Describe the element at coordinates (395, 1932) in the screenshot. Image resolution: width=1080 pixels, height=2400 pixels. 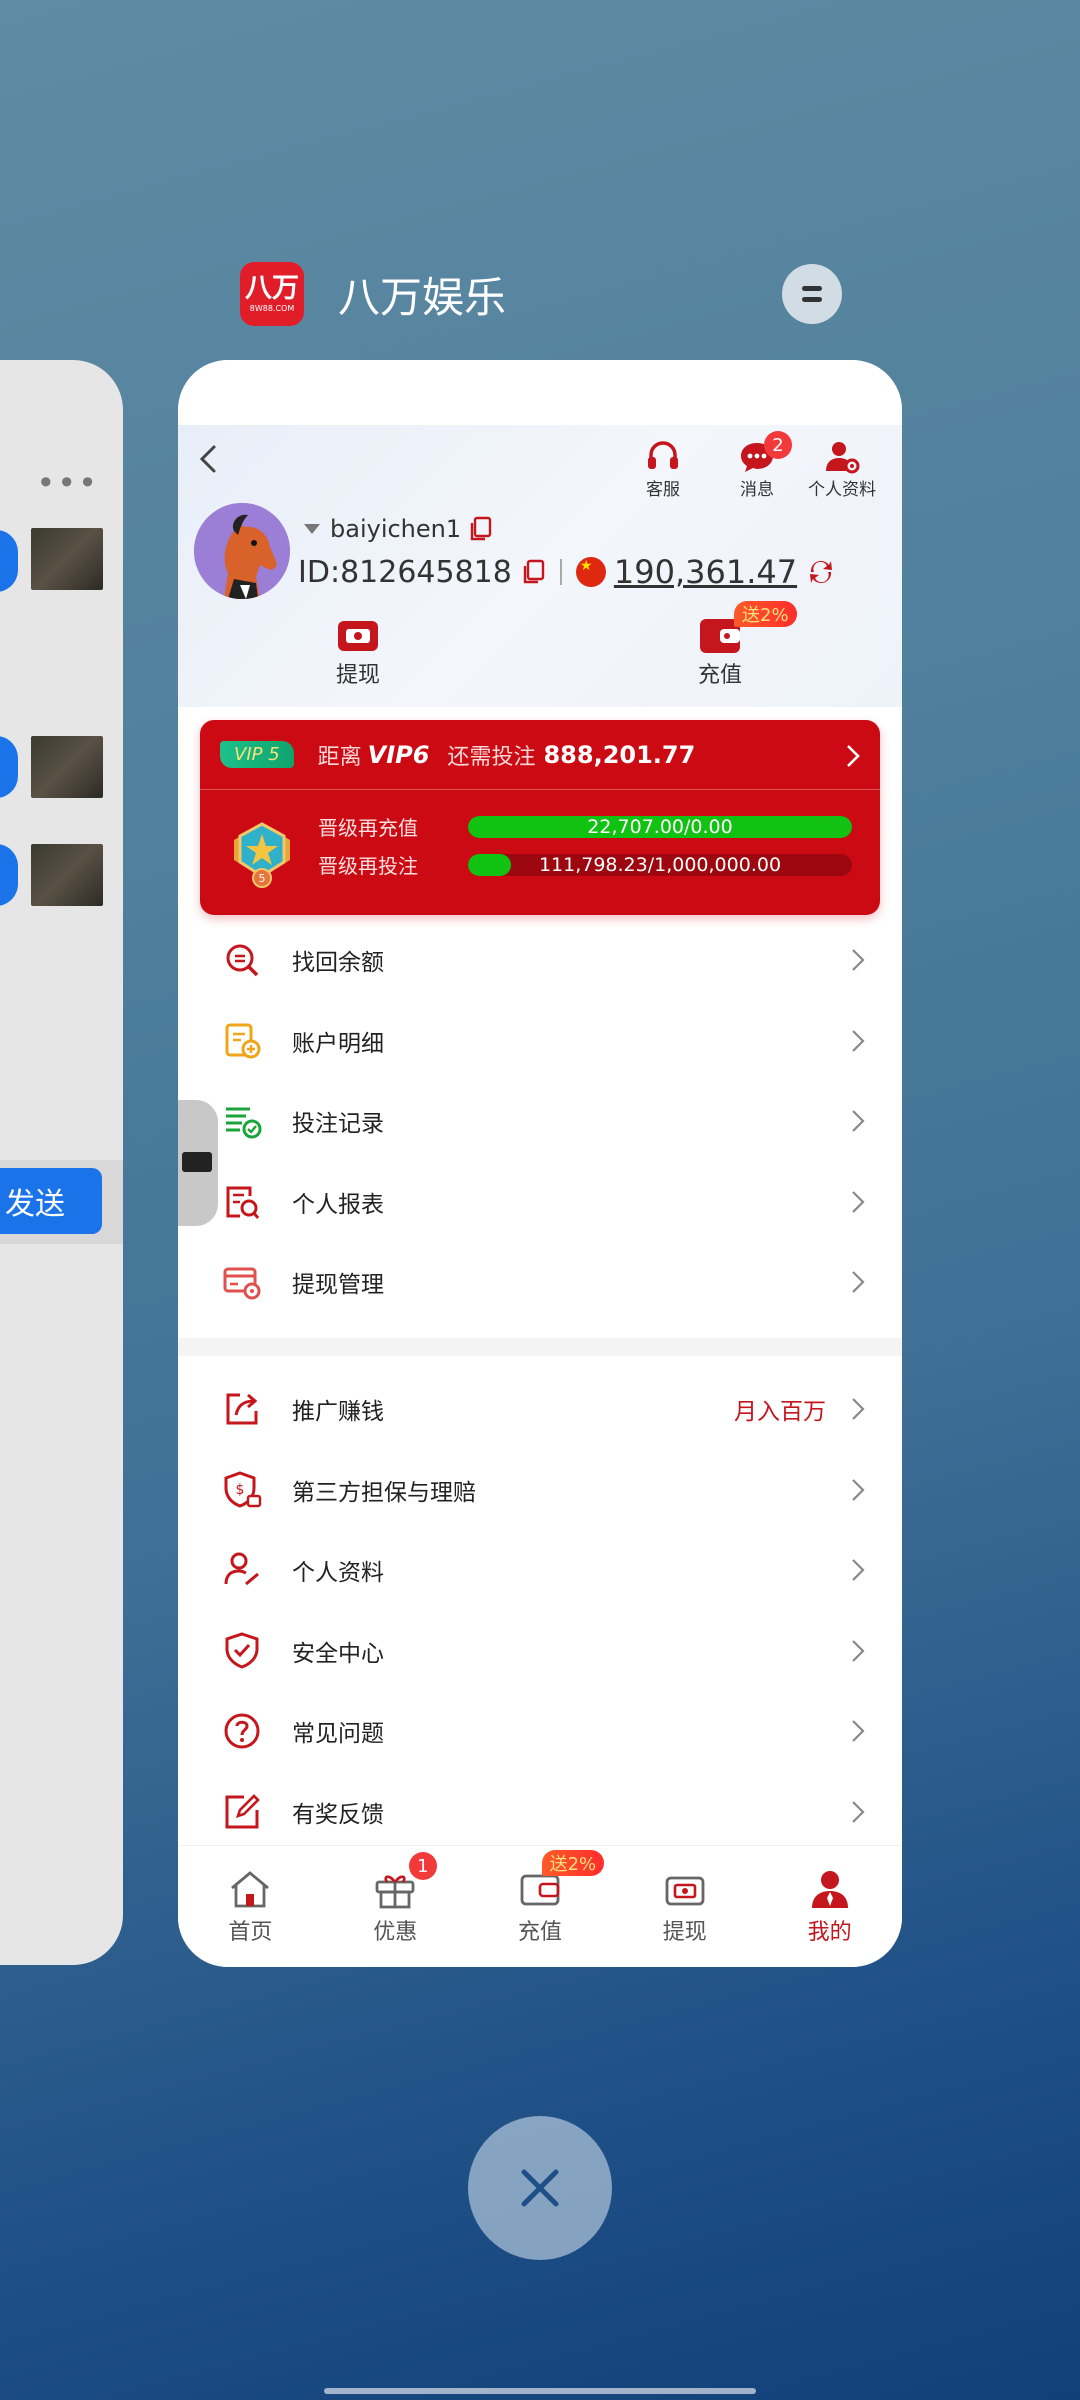
I see `nav-label: 优惠` at that location.